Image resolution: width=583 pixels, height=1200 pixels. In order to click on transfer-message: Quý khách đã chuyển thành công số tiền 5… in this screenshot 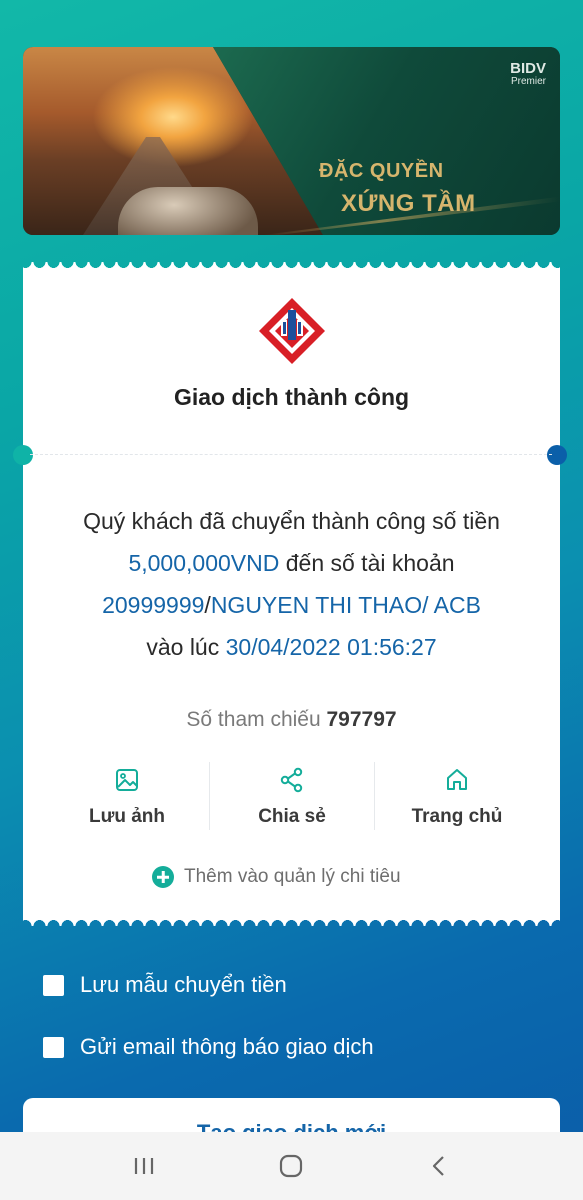, I will do `click(291, 584)`.